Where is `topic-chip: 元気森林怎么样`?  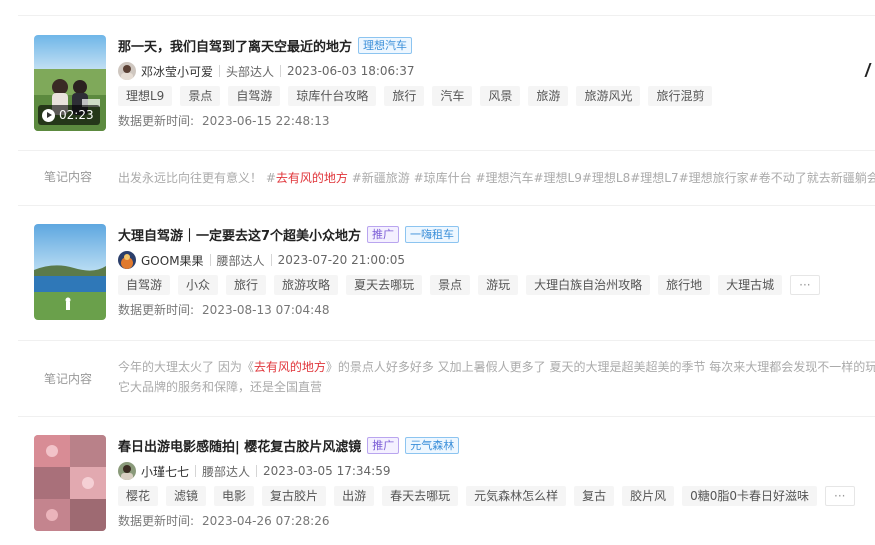 topic-chip: 元気森林怎么样 is located at coordinates (516, 496).